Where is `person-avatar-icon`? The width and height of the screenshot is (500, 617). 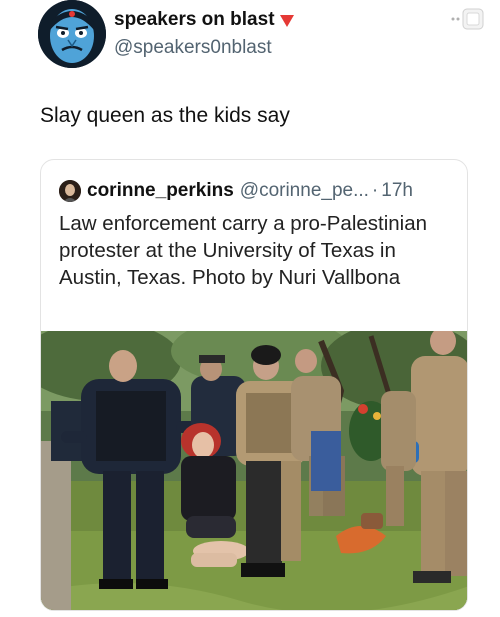
person-avatar-icon is located at coordinates (70, 191).